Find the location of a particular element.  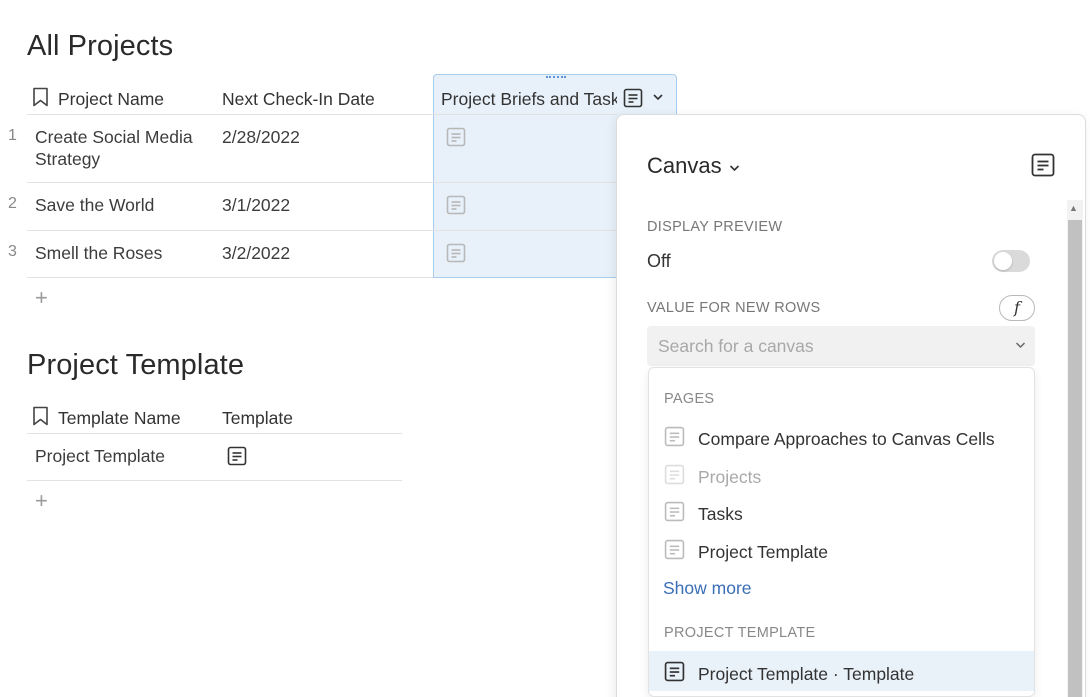

formula-button: f is located at coordinates (1017, 308).